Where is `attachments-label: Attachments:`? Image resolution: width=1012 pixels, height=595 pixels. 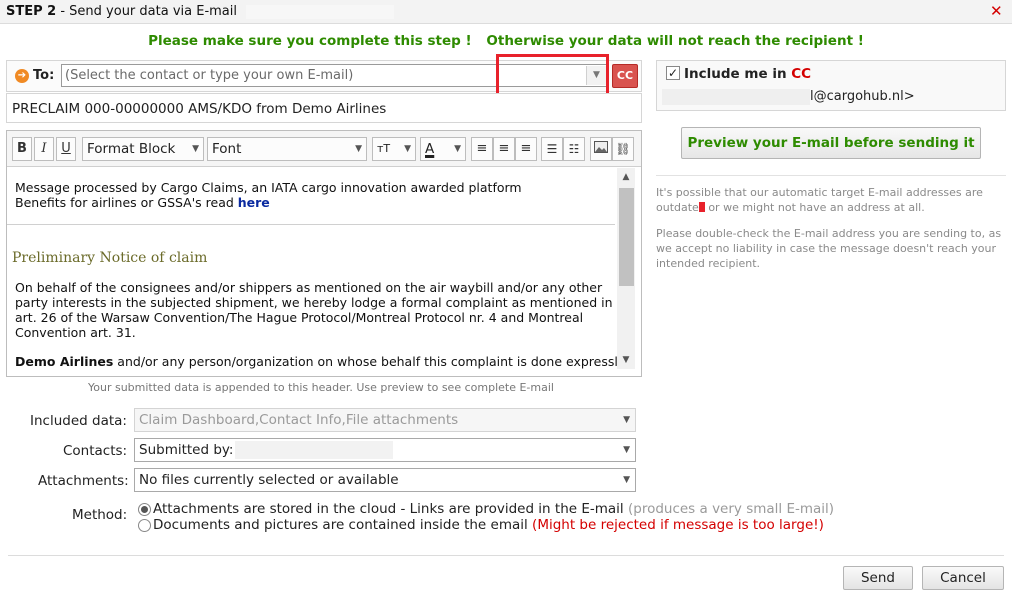 attachments-label: Attachments: is located at coordinates (83, 481).